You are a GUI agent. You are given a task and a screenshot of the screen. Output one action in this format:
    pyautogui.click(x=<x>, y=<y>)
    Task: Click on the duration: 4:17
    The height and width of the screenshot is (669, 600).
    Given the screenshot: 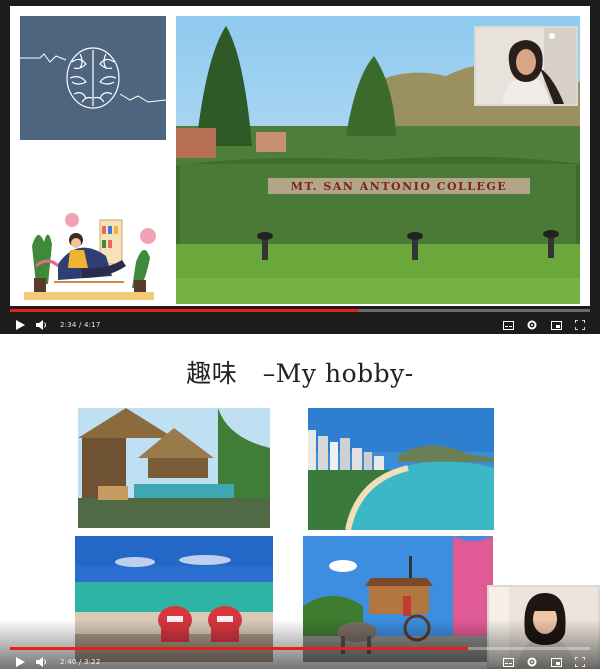 What is the action you would take?
    pyautogui.click(x=92, y=325)
    